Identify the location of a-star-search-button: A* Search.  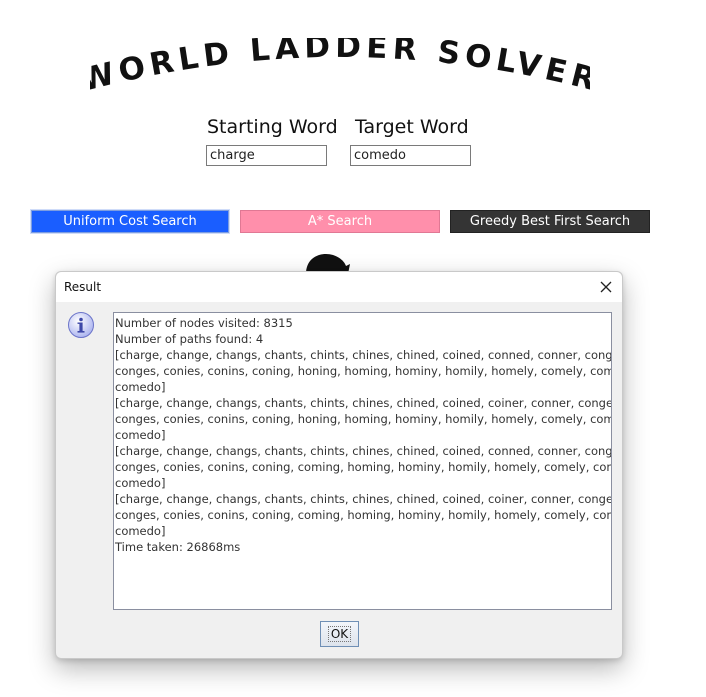
(340, 221).